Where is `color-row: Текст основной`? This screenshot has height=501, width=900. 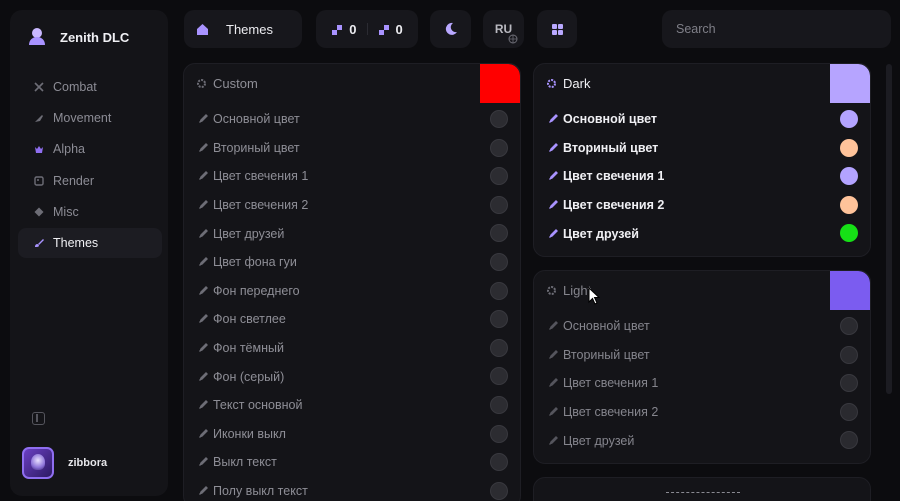
color-row: Текст основной is located at coordinates (359, 405).